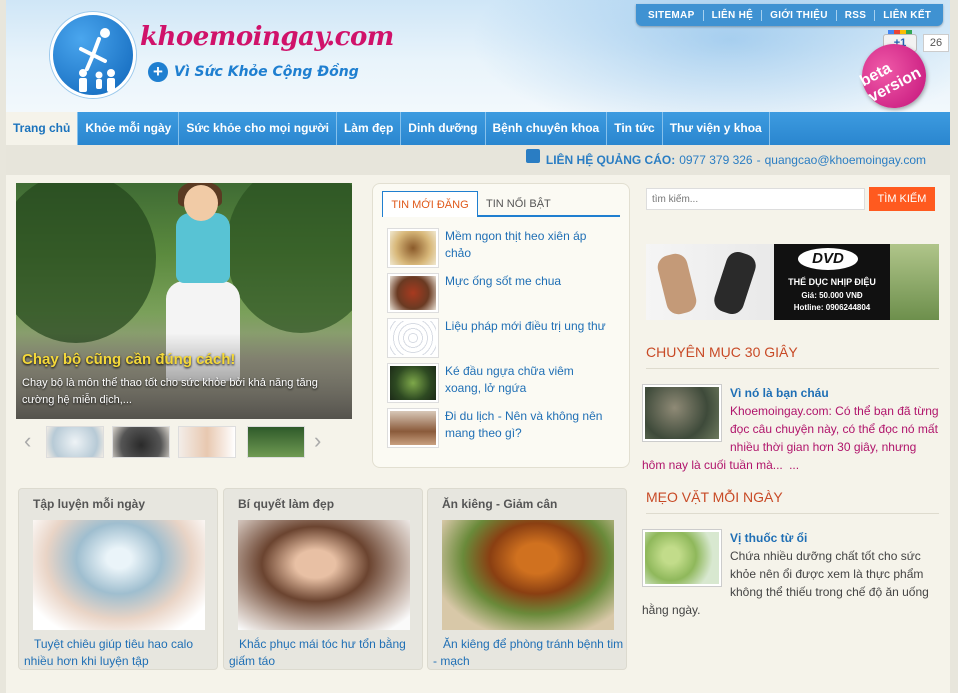 The image size is (958, 693). What do you see at coordinates (715, 160) in the screenshot?
I see `ad-contact-phone: 0977 379 326` at bounding box center [715, 160].